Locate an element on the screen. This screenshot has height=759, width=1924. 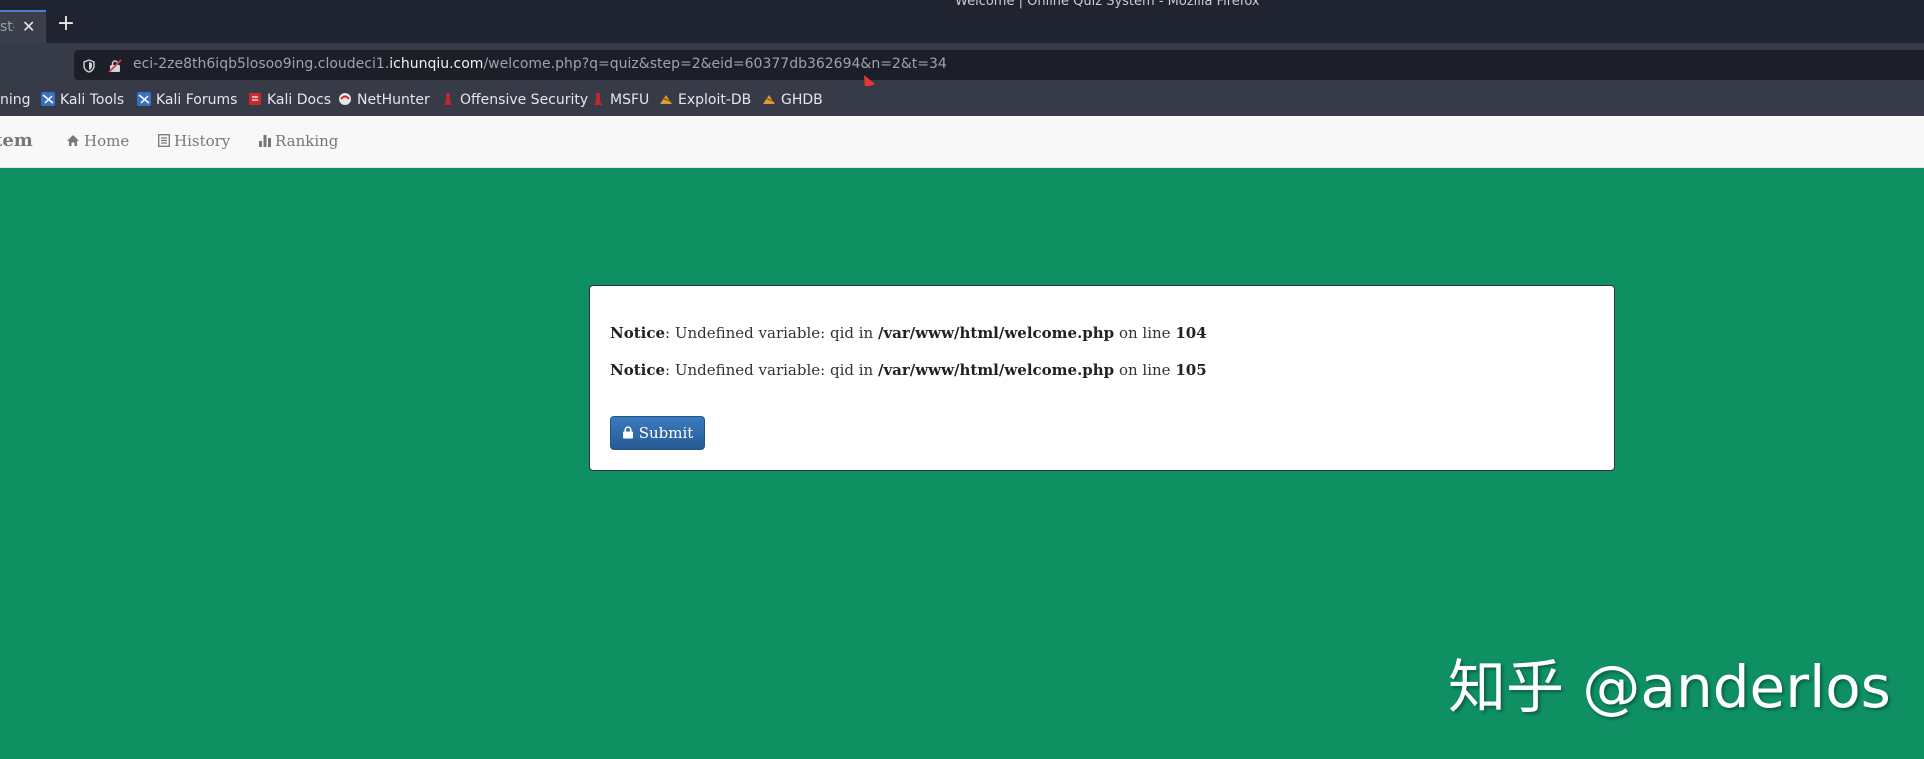
bookmark-label: Kali Forums is located at coordinates (197, 100).